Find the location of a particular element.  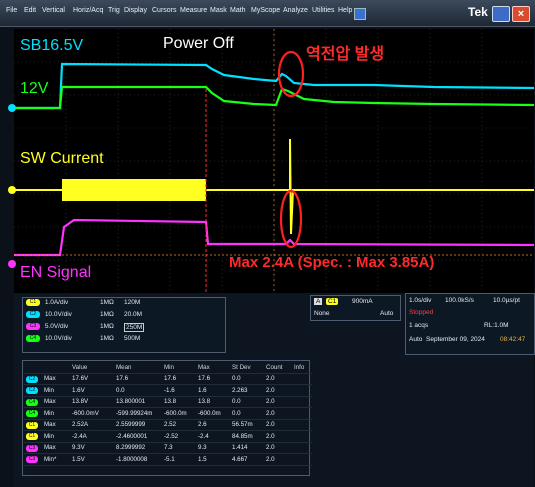

c1-bw: 120M is located at coordinates (132, 302).